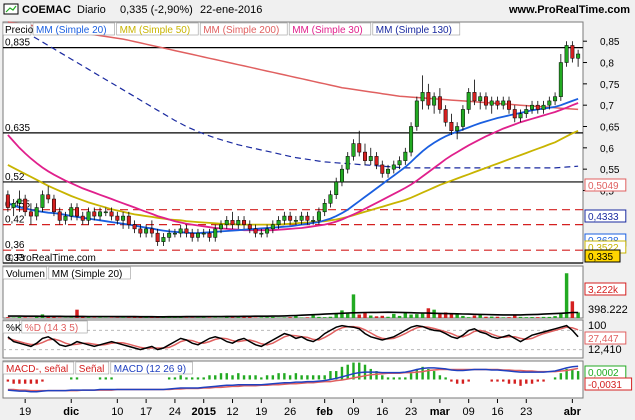  What do you see at coordinates (25, 412) in the screenshot?
I see `x-tick-label: 19` at bounding box center [25, 412].